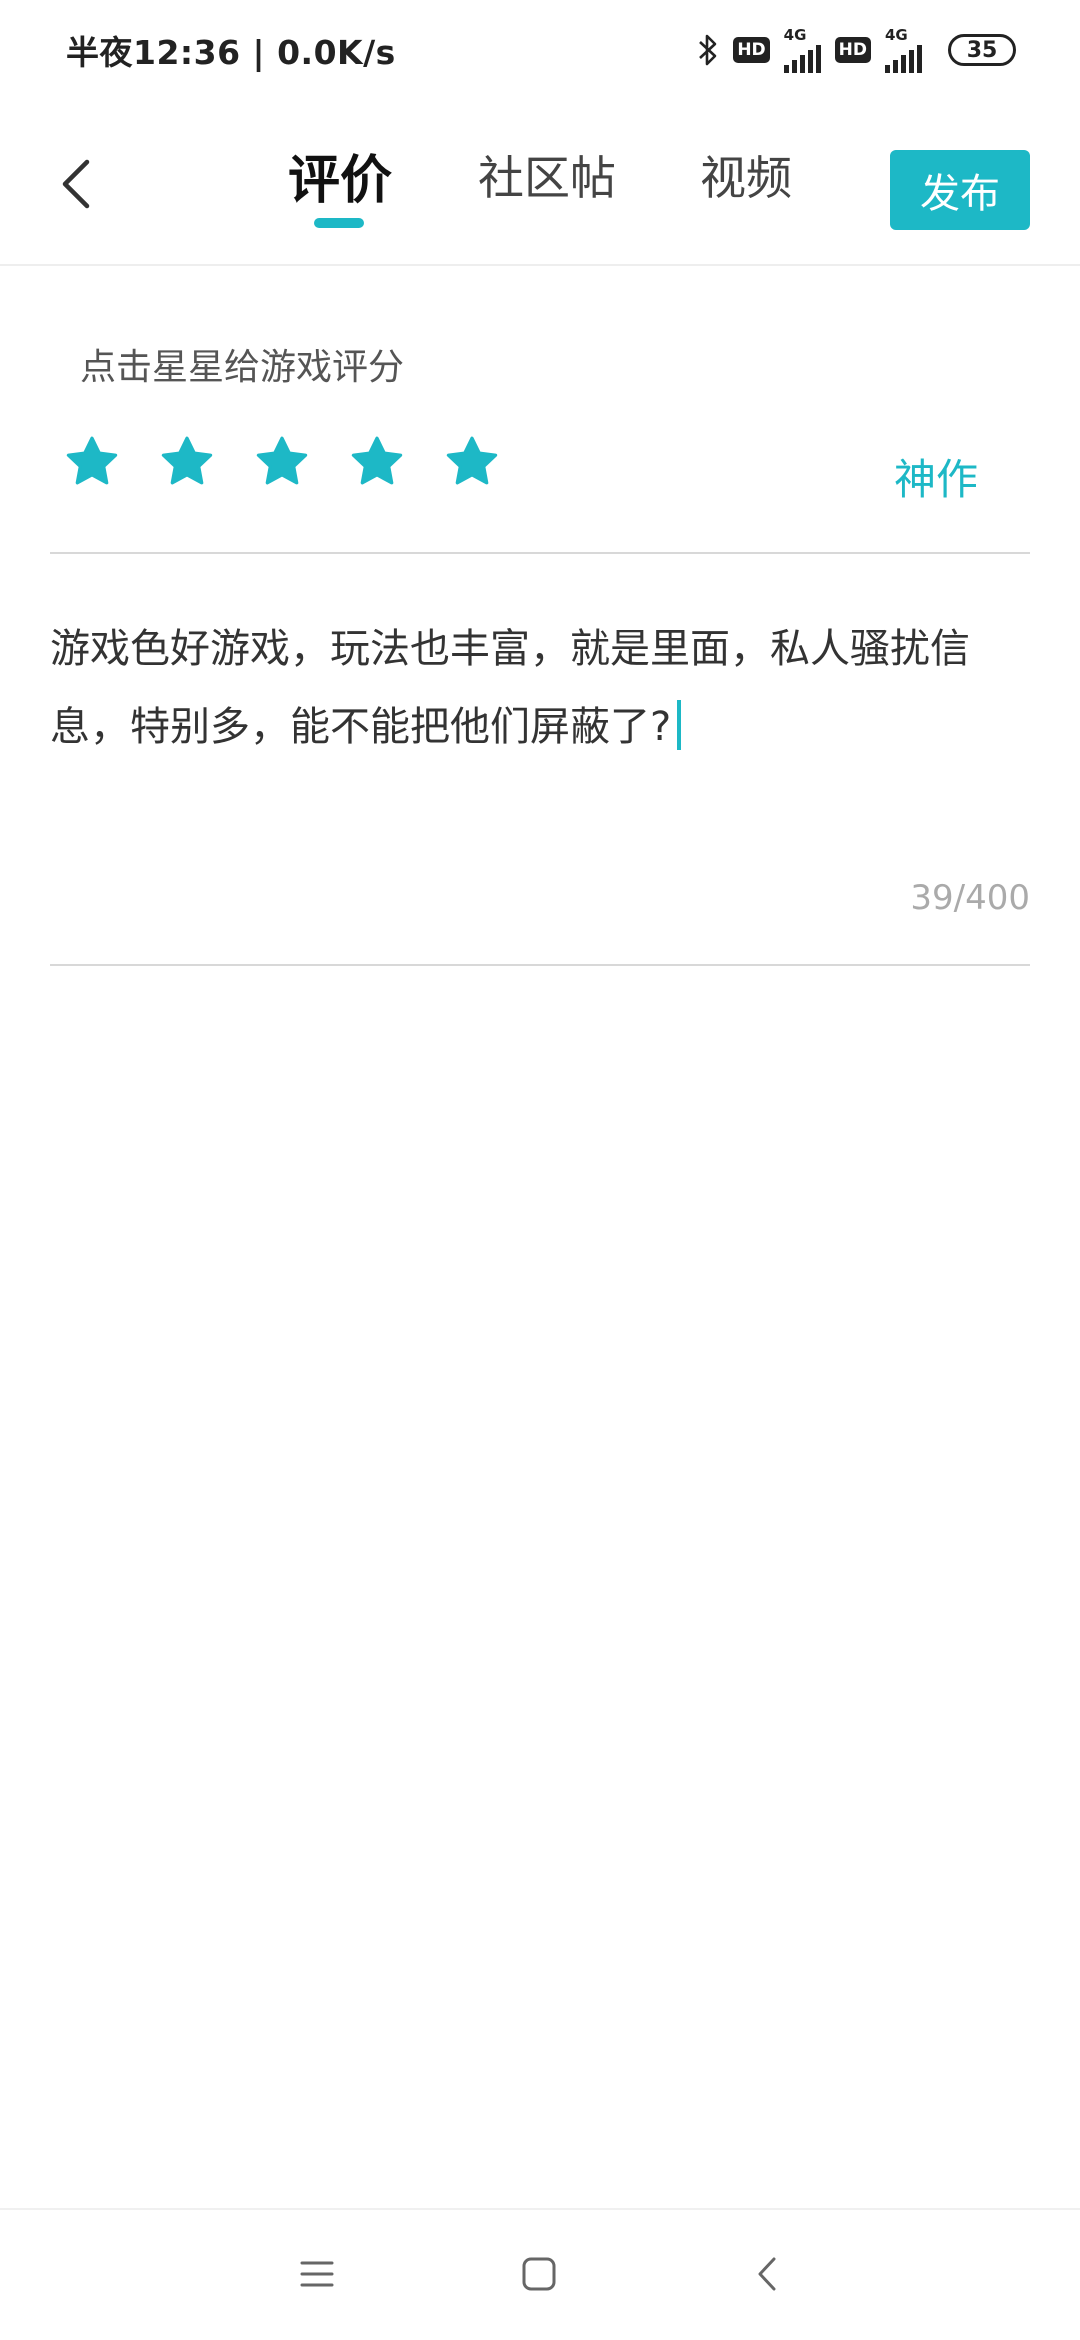 The width and height of the screenshot is (1080, 2340). I want to click on divider-rating, so click(540, 553).